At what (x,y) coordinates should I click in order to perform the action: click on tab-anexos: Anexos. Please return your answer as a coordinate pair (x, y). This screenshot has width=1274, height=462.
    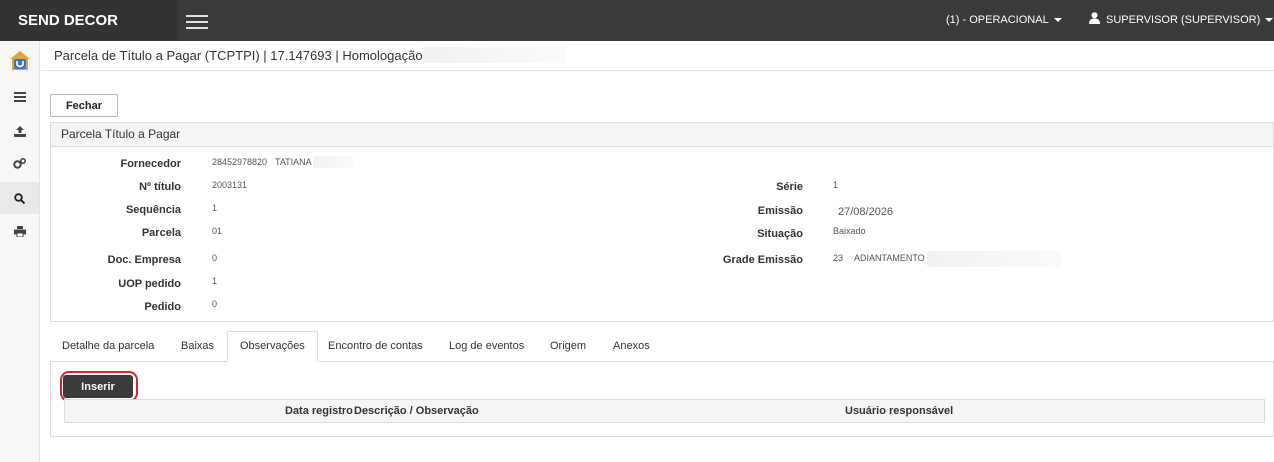
    Looking at the image, I should click on (631, 346).